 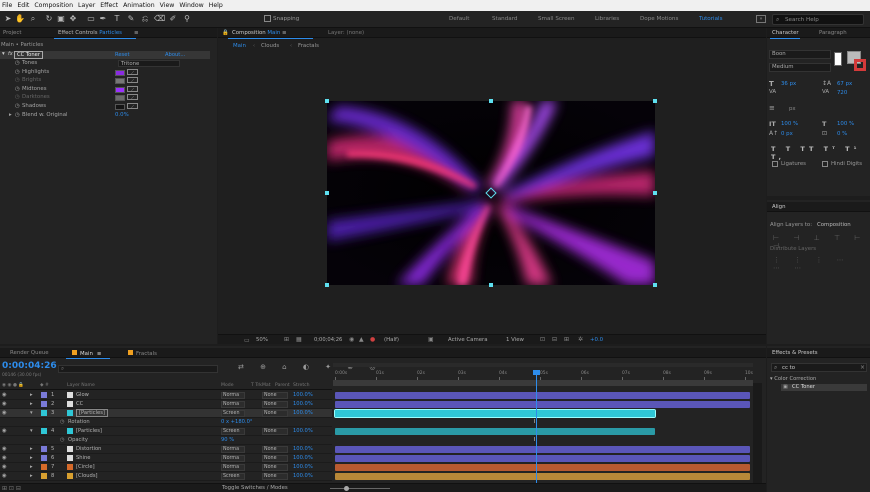 What do you see at coordinates (99, 354) in the screenshot?
I see `timeline-tab-menu-icon: ≡` at bounding box center [99, 354].